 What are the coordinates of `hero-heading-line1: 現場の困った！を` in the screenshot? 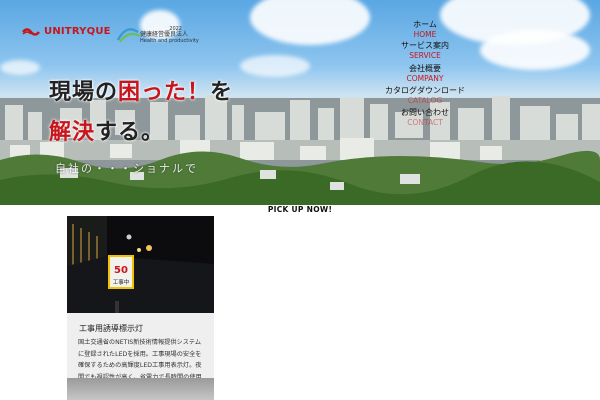 It's located at (141, 92).